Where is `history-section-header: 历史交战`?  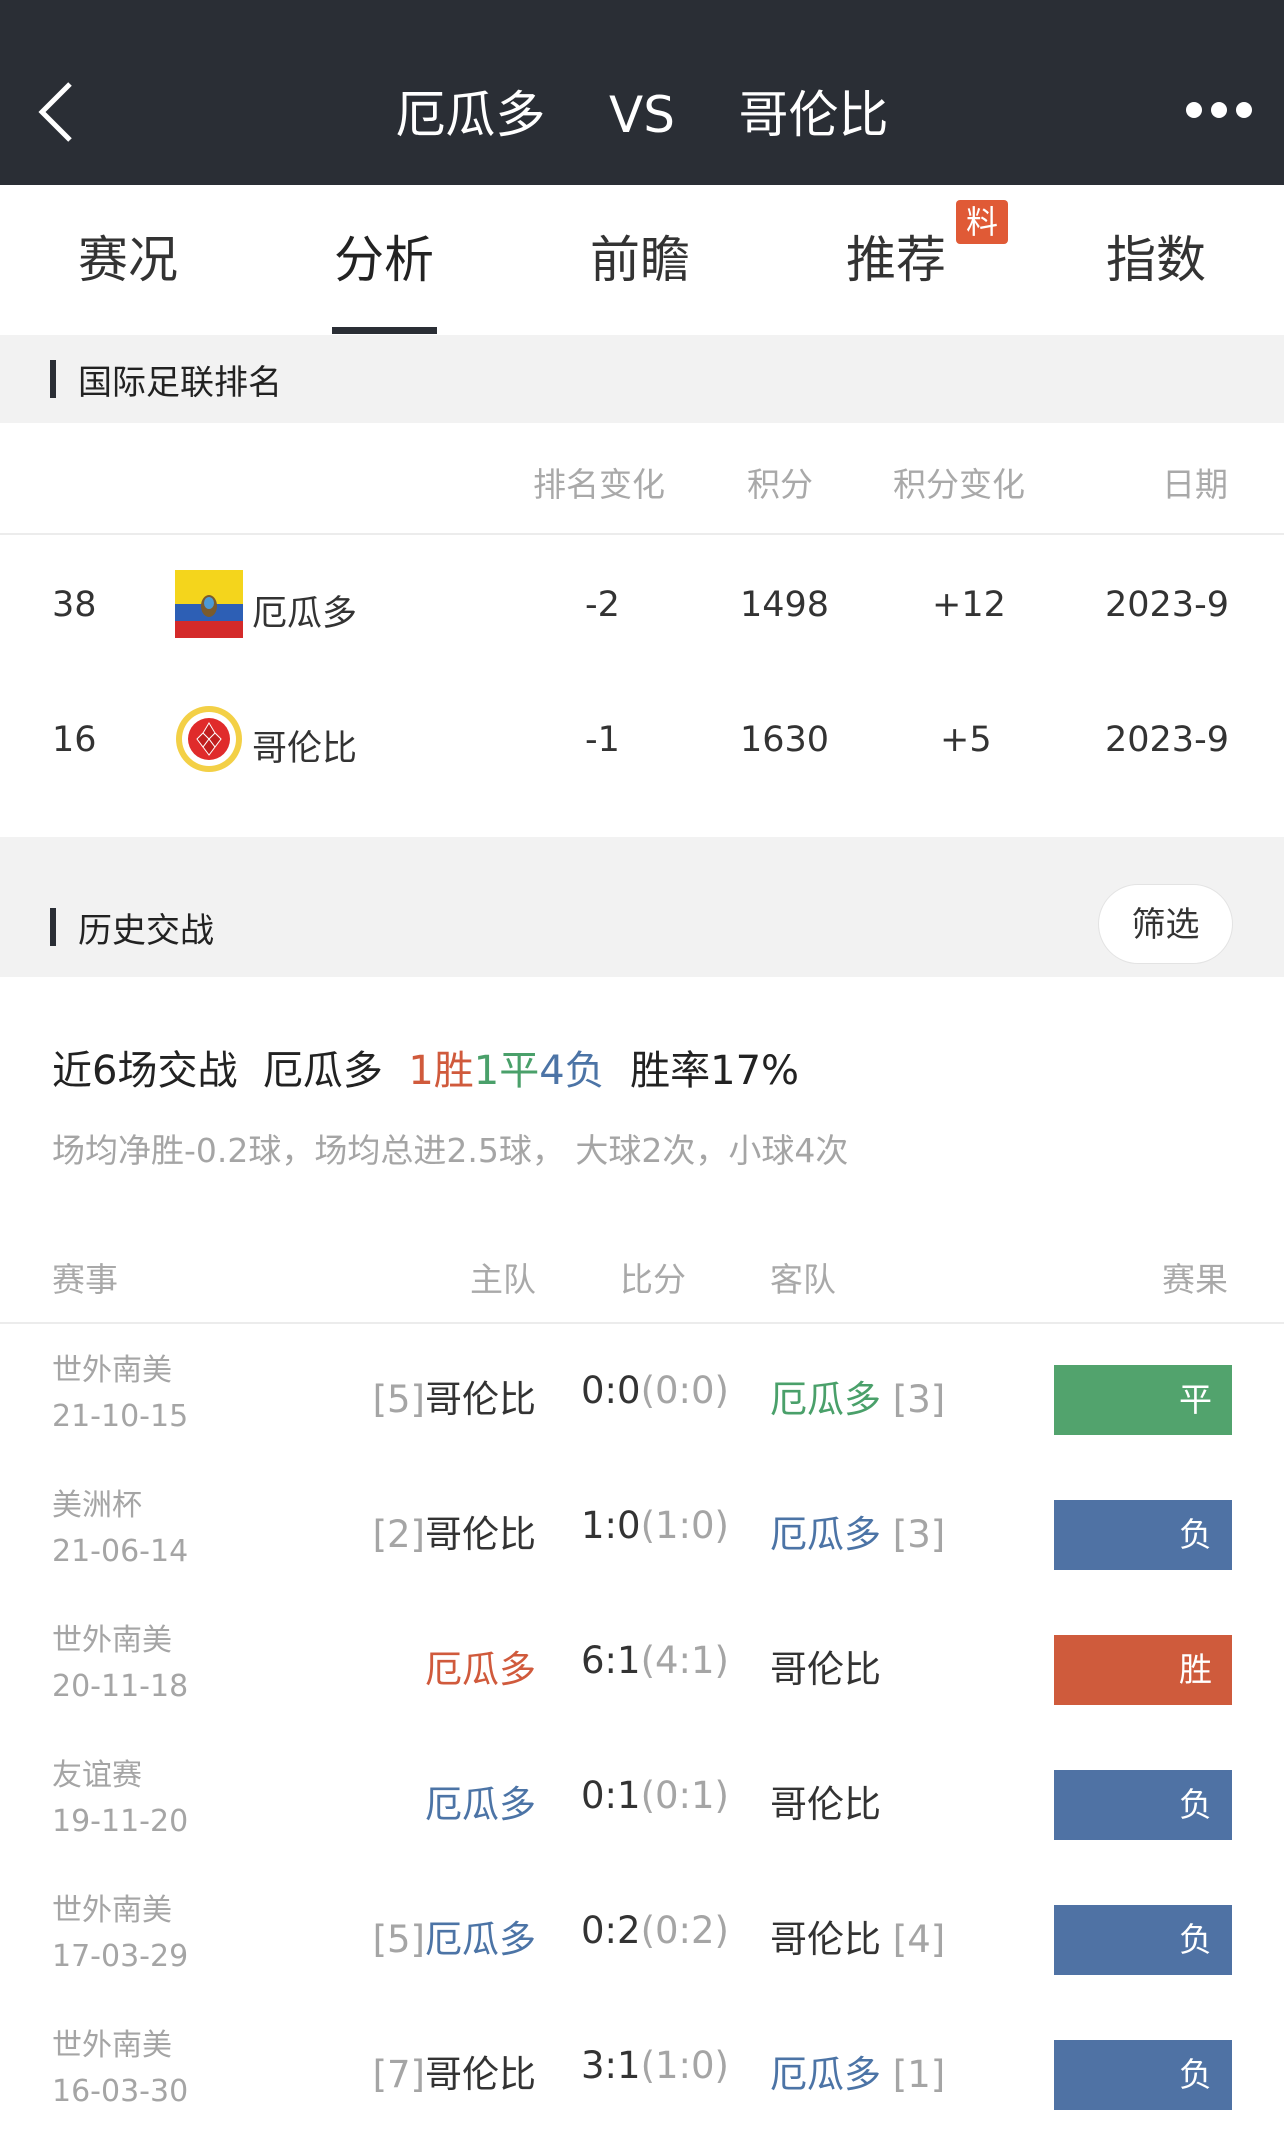
history-section-header: 历史交战 is located at coordinates (642, 907).